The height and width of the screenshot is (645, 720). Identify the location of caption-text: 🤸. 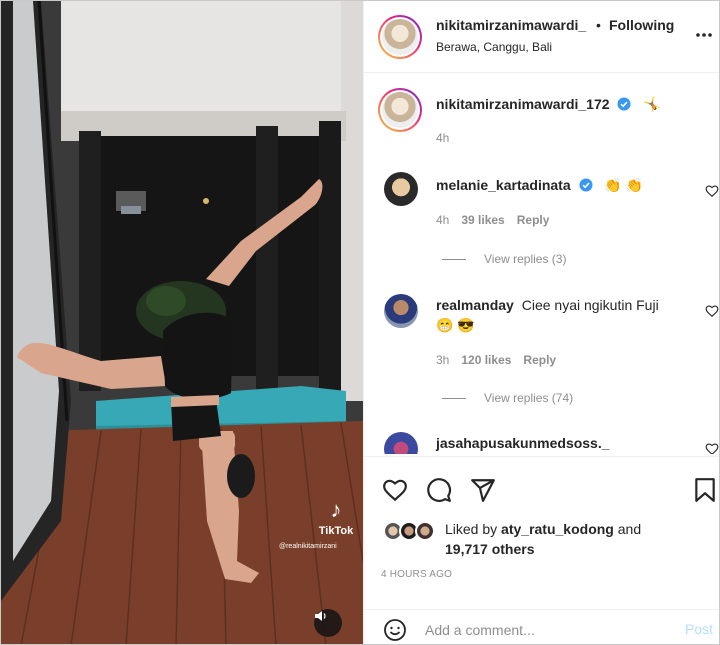
(652, 104).